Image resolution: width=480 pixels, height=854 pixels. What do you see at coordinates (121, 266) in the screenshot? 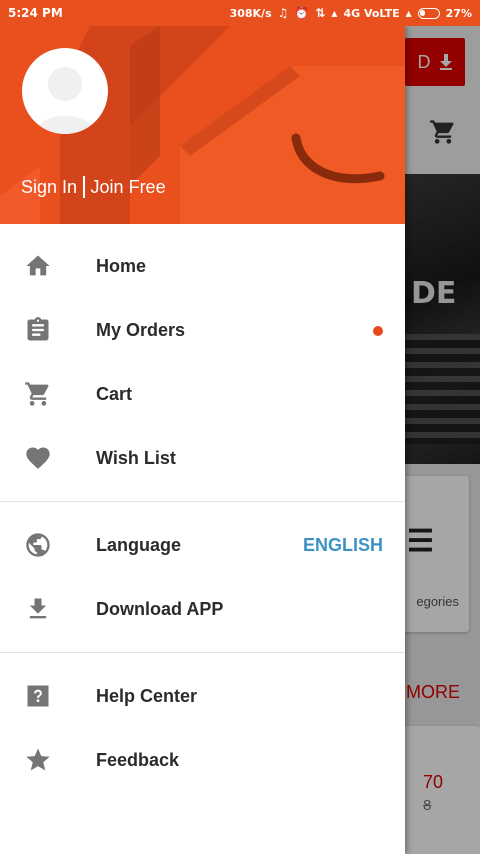
I see `menu-item-label: Home` at bounding box center [121, 266].